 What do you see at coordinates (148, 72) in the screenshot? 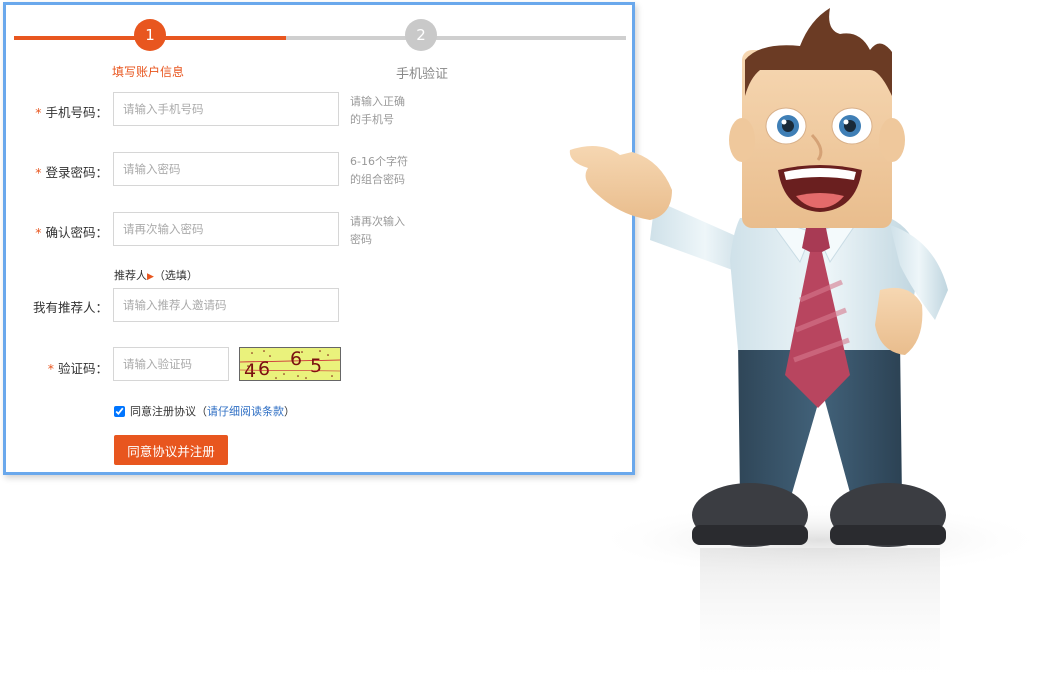
I see `step-1-label: 填写账户信息` at bounding box center [148, 72].